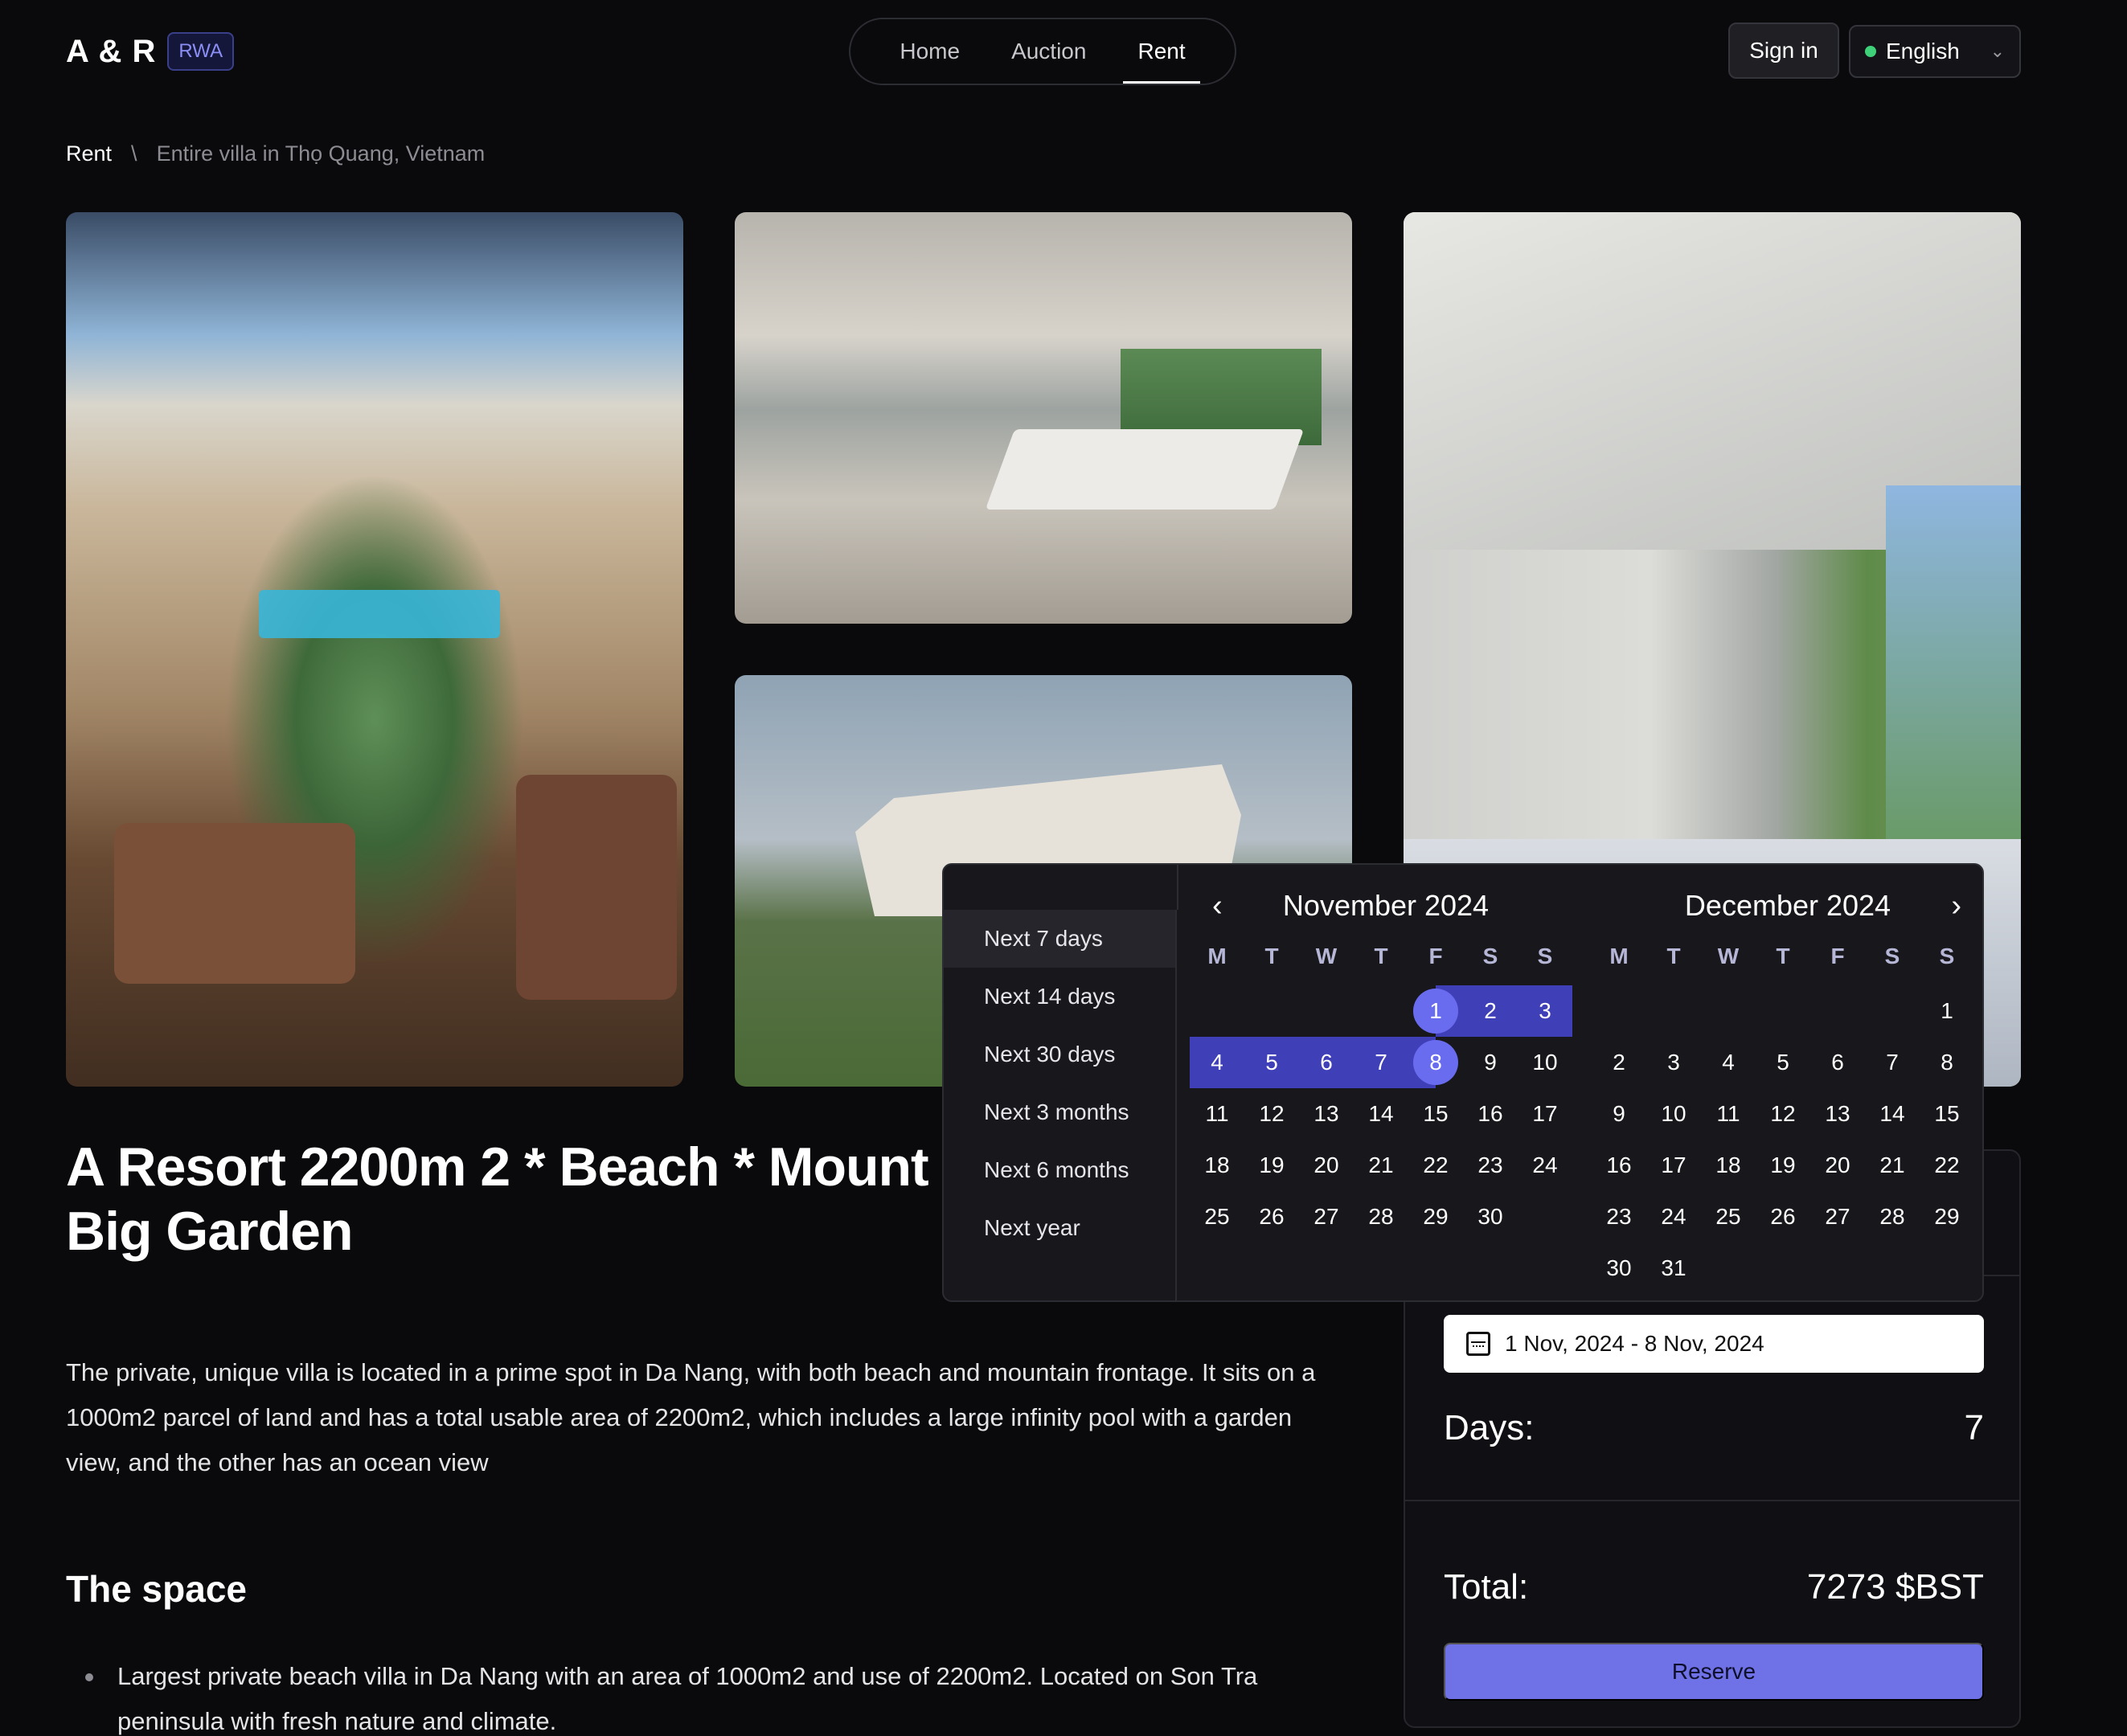  I want to click on language-label: English, so click(1923, 51).